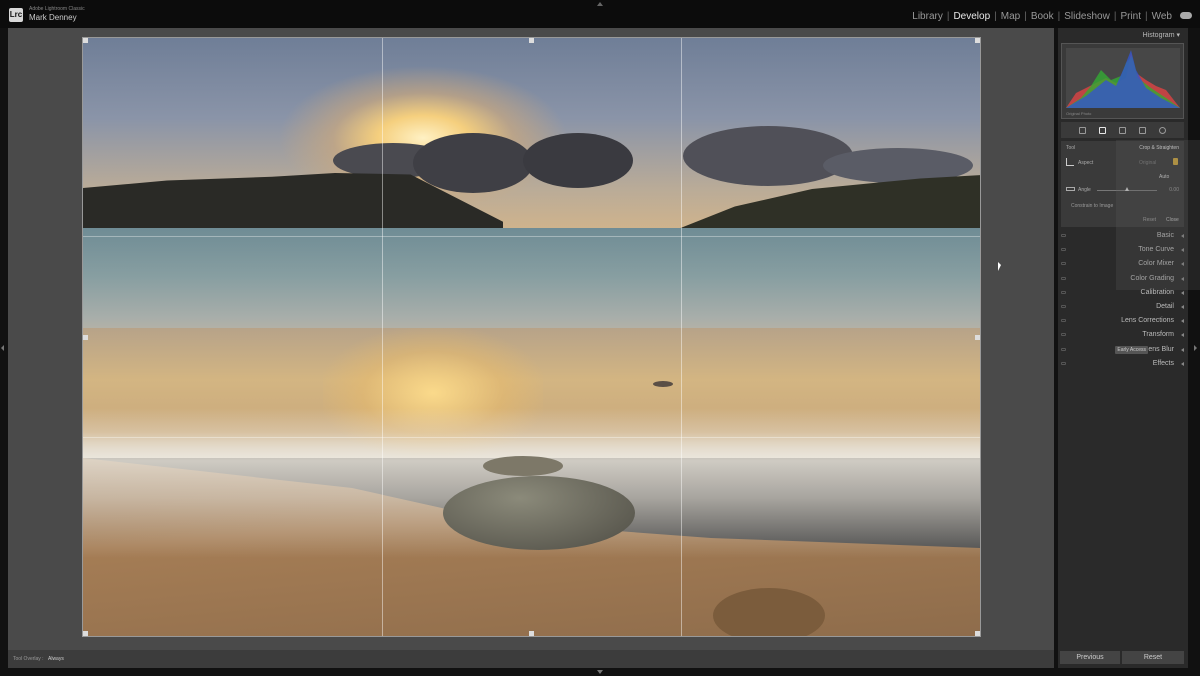 This screenshot has height=676, width=1200. I want to click on left-panel-toggle-icon, so click(2, 348).